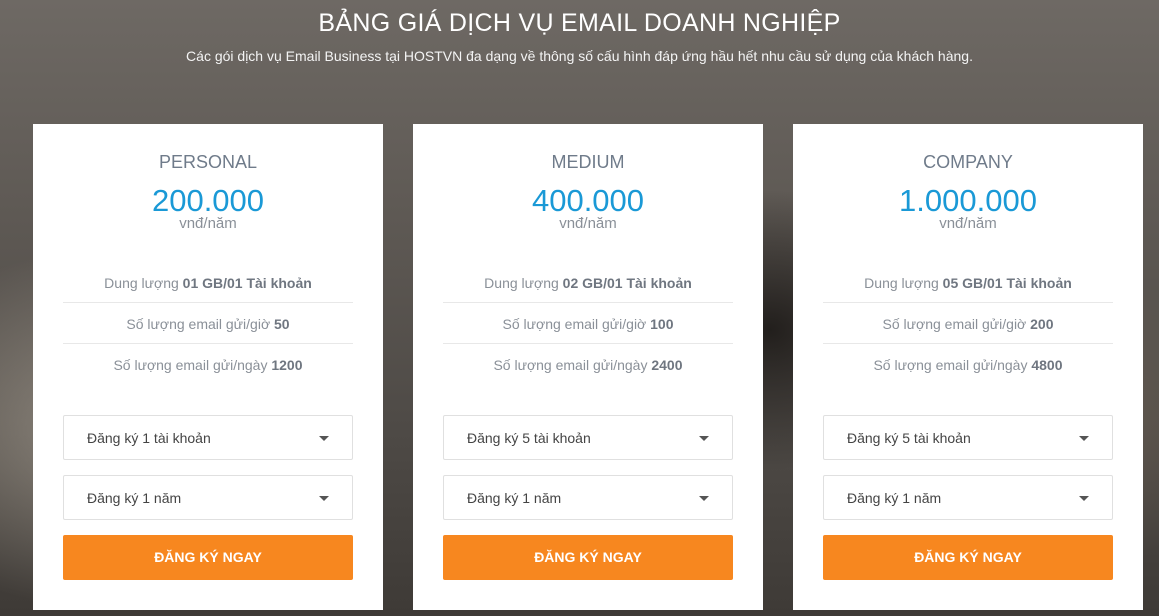  I want to click on account-count-value: Đăng ký 1 tài khoản, so click(149, 438).